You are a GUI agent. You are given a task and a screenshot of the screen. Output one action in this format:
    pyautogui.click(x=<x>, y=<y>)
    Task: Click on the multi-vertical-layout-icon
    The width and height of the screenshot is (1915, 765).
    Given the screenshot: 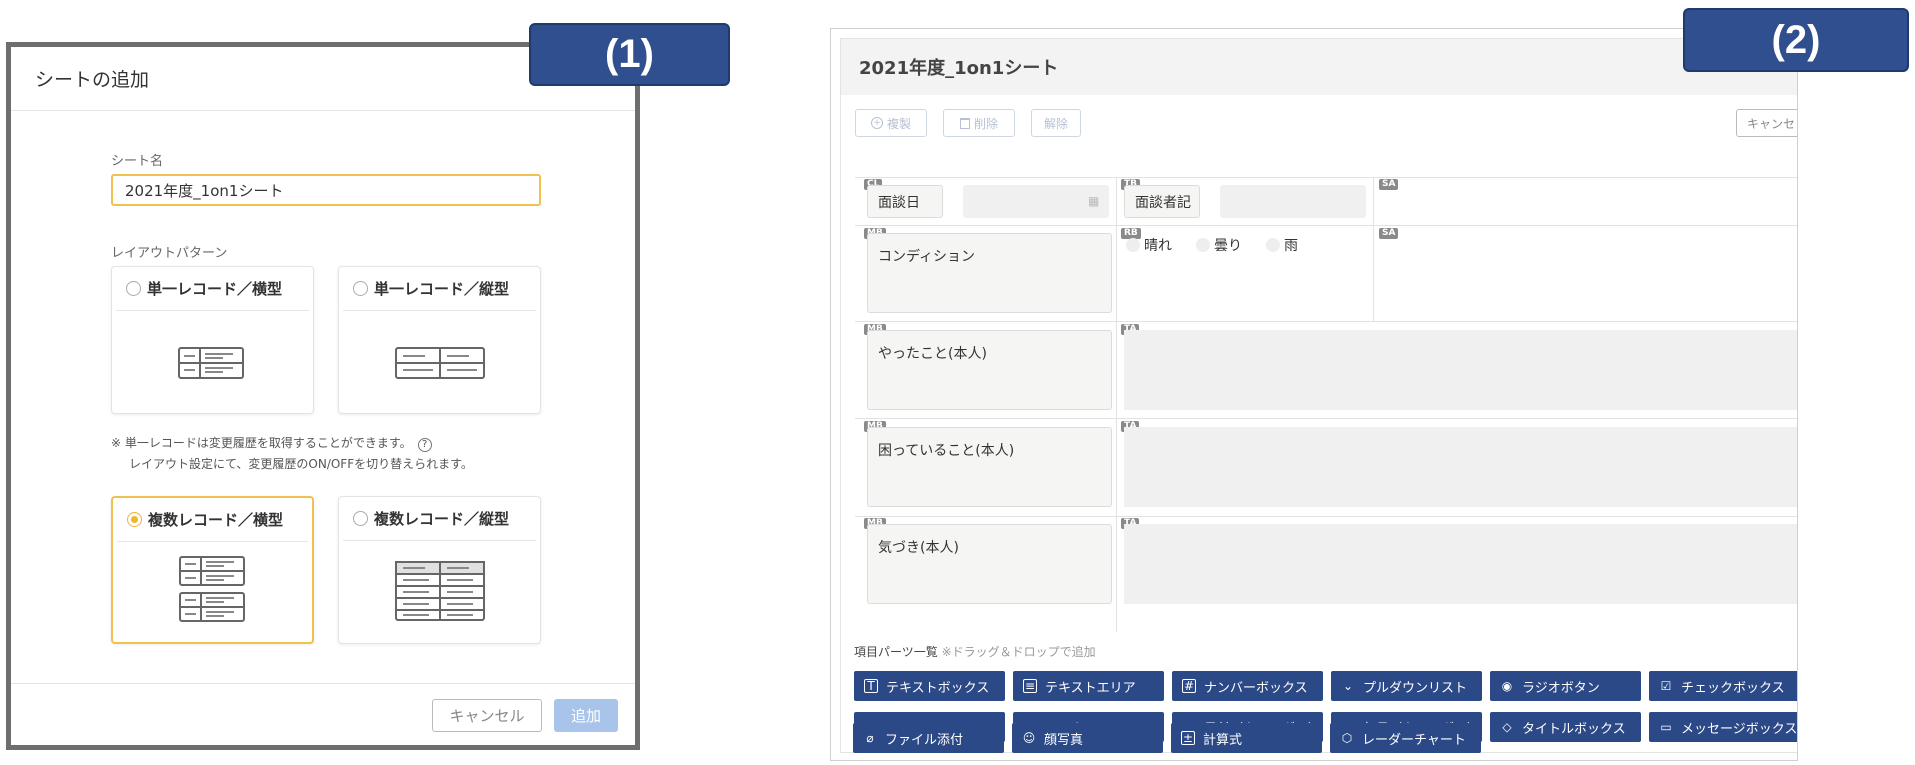 What is the action you would take?
    pyautogui.click(x=440, y=591)
    